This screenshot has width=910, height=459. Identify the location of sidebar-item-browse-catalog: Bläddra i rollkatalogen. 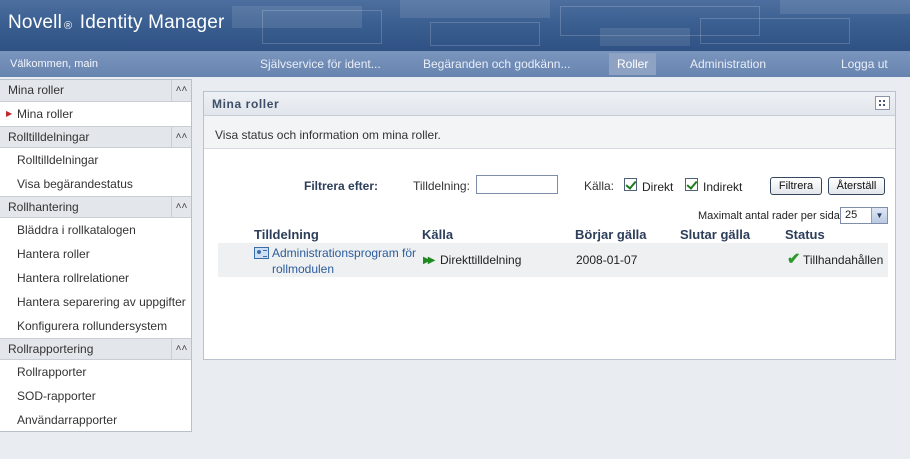
(95, 230).